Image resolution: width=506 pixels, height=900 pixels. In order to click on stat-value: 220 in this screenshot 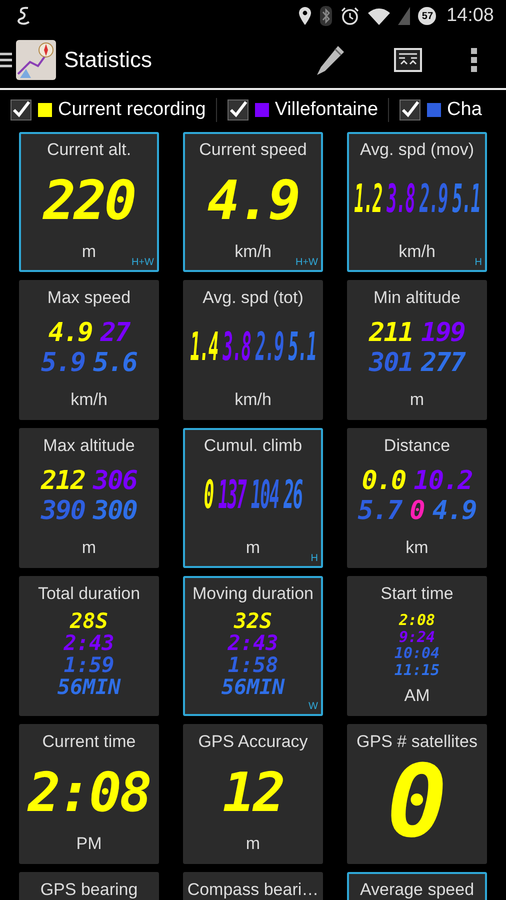, I will do `click(89, 201)`.